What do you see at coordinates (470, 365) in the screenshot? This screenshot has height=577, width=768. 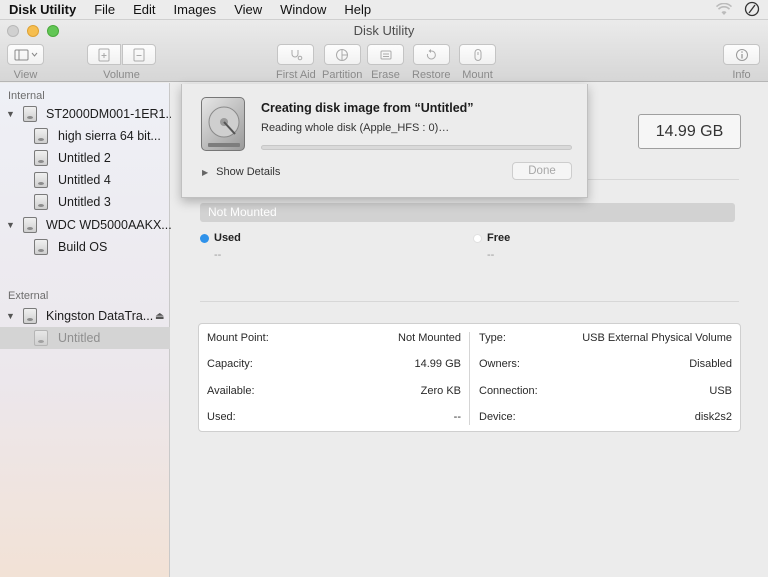 I see `info-row: Capacity: 14.99 GB Owners: Disabled` at bounding box center [470, 365].